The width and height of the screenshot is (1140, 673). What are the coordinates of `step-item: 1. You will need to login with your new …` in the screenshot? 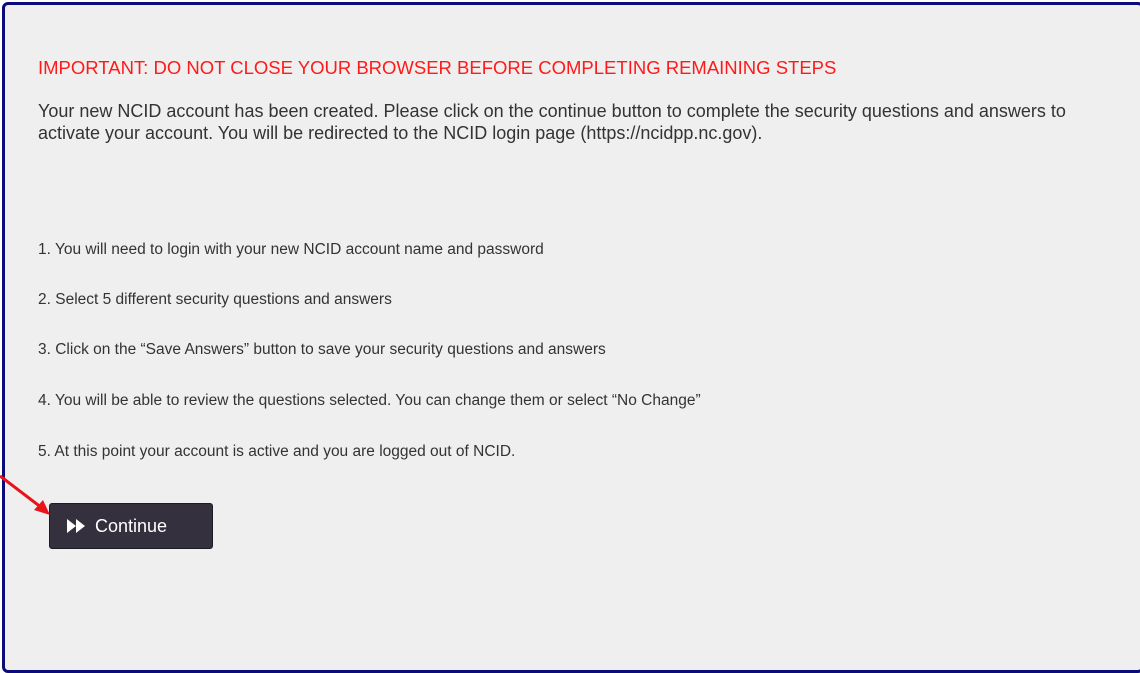 It's located at (291, 249).